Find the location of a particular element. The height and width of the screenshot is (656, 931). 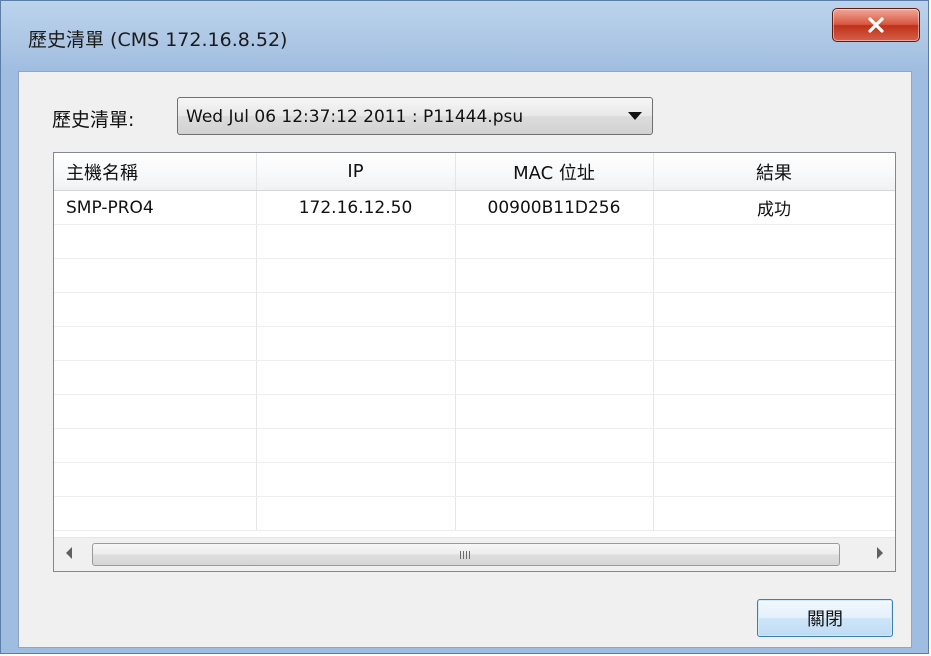

horizontal-scrollbar is located at coordinates (474, 554).